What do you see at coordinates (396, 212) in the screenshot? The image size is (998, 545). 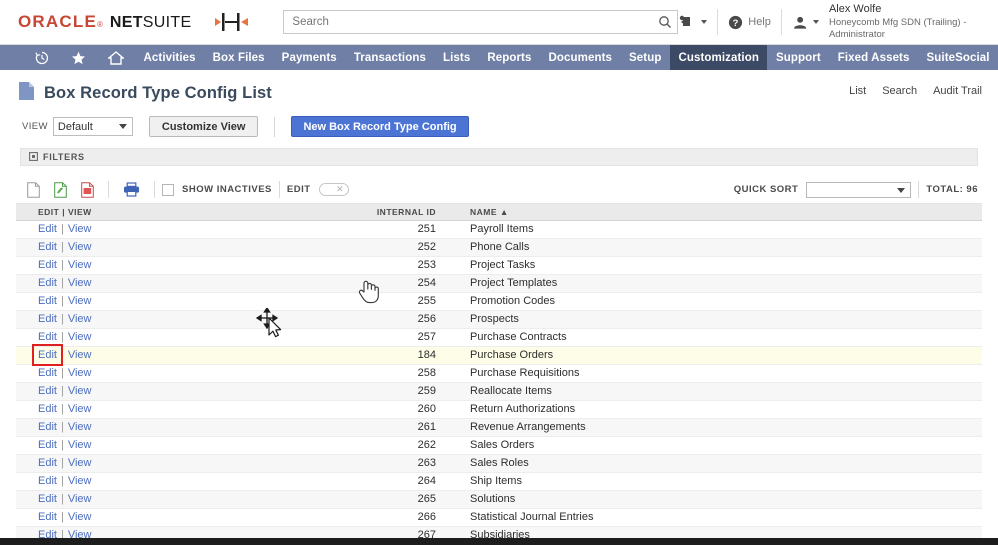 I see `column-header-internal-id: INTERNAL ID` at bounding box center [396, 212].